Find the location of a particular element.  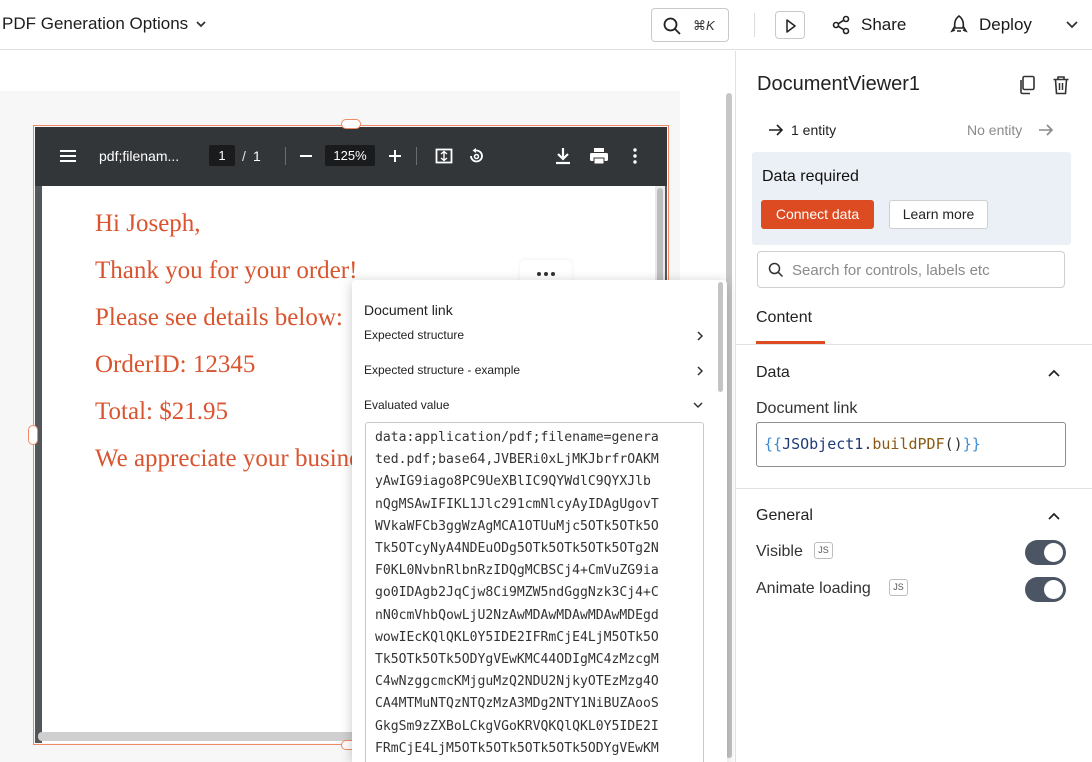

deploy-button: Deploy is located at coordinates (1005, 25).